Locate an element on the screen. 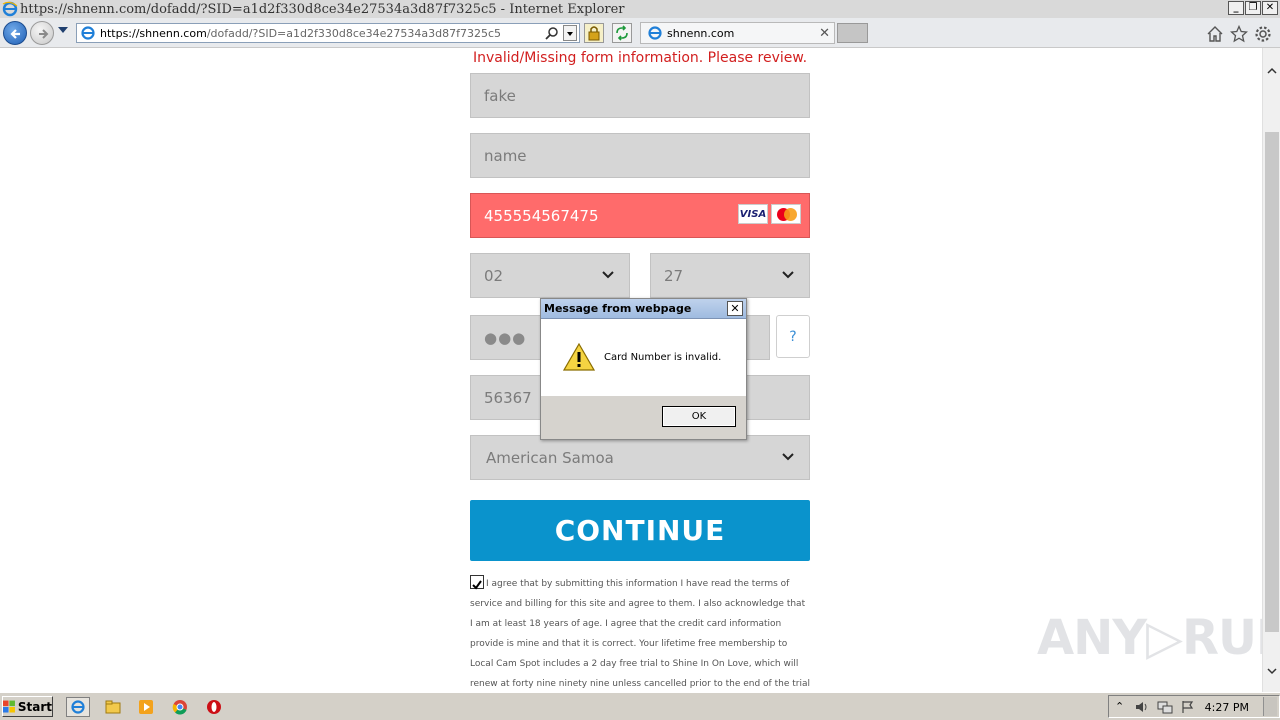 This screenshot has height=720, width=1280. home-icon is located at coordinates (1215, 34).